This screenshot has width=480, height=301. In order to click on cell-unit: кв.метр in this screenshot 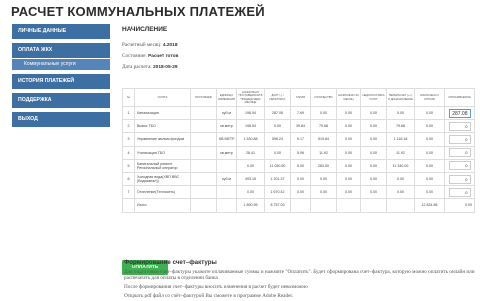, I will do `click(226, 152)`.